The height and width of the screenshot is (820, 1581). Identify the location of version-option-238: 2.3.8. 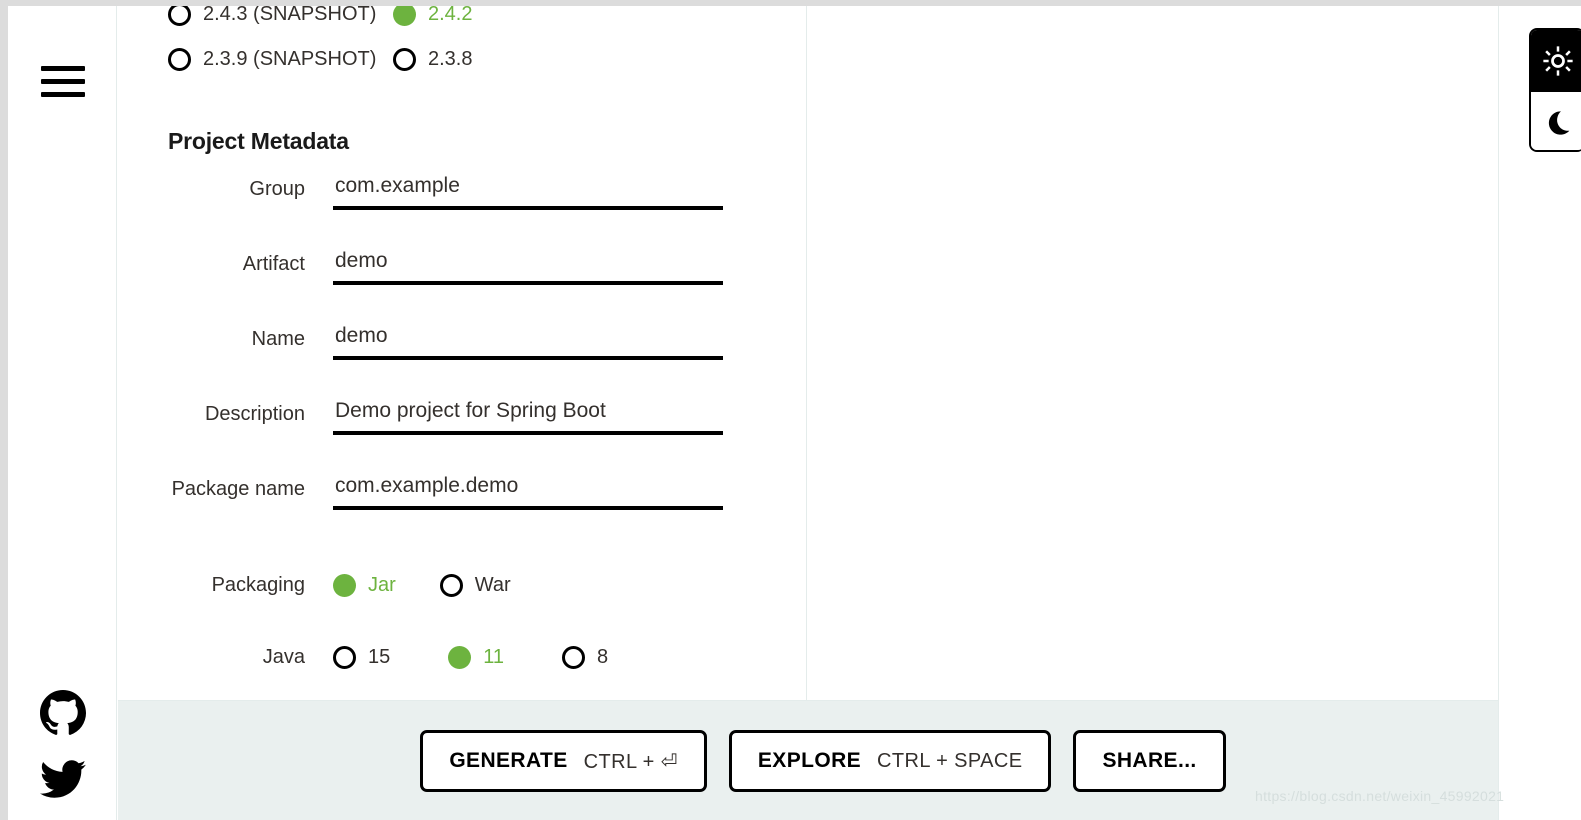
(432, 59).